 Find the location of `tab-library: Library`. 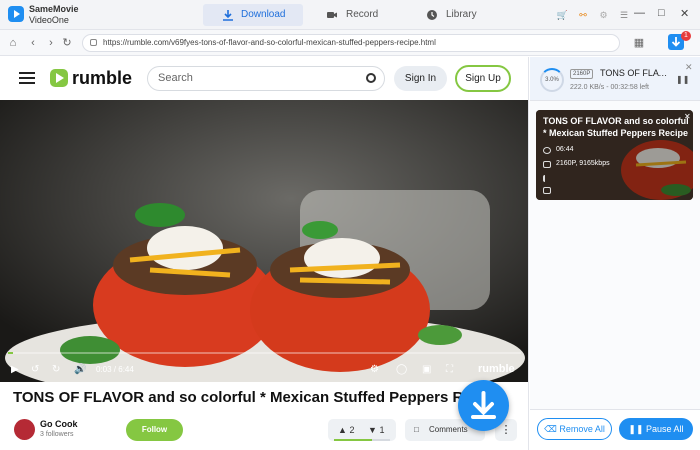

tab-library: Library is located at coordinates (451, 15).